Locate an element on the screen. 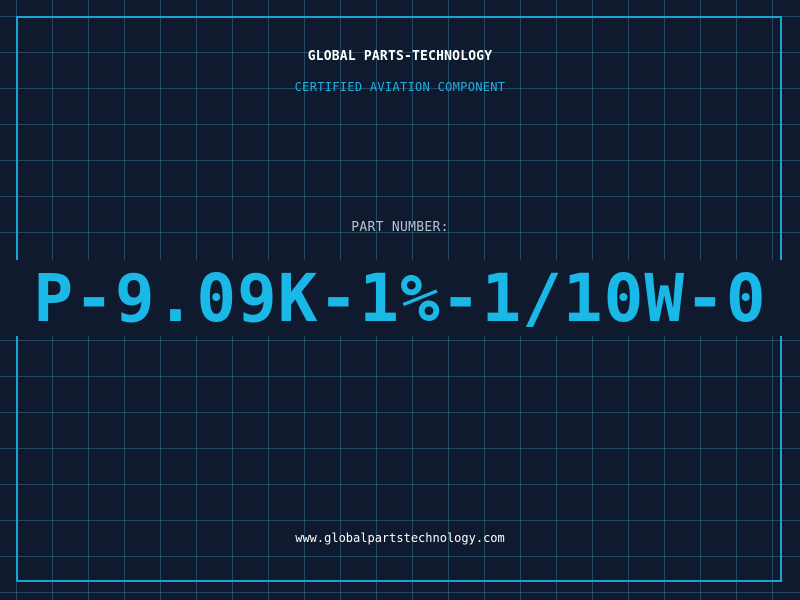 The image size is (800, 600). part-number-value: P-9.09K-1%-1/10W-0 is located at coordinates (400, 298).